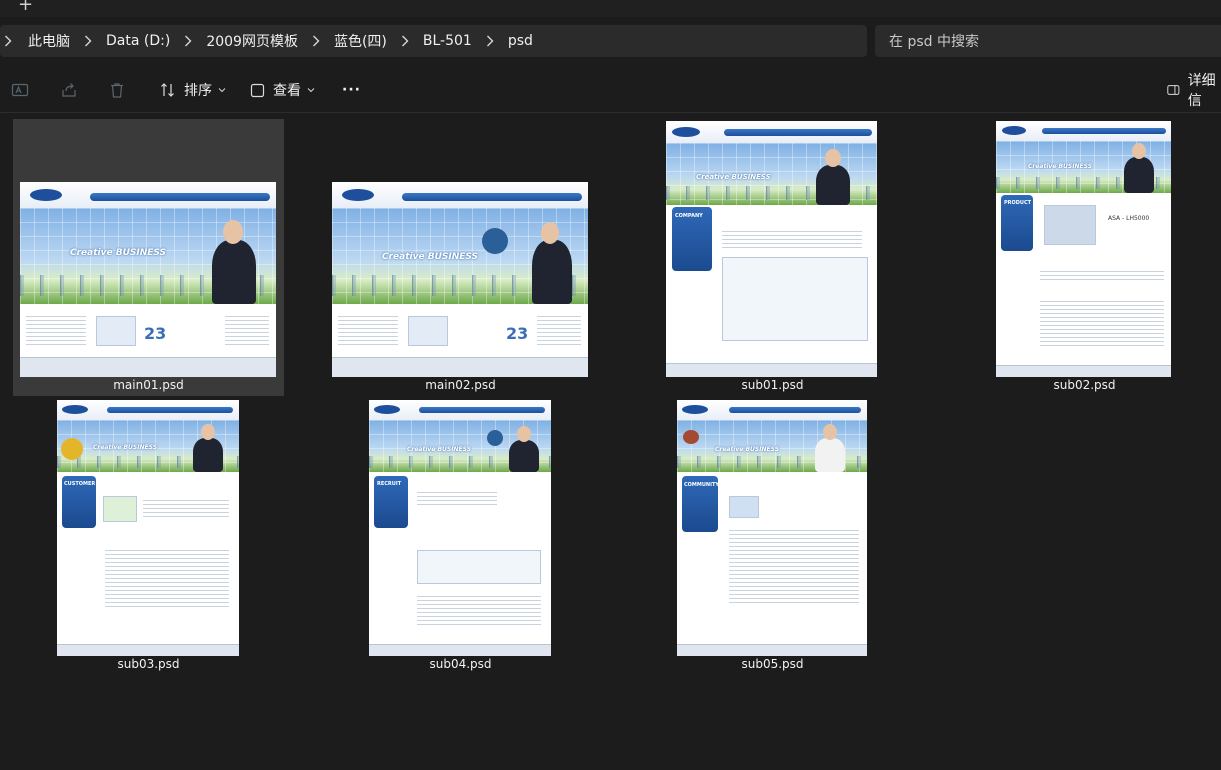 This screenshot has width=1221, height=770. I want to click on breadcrumb-item: psd, so click(520, 41).